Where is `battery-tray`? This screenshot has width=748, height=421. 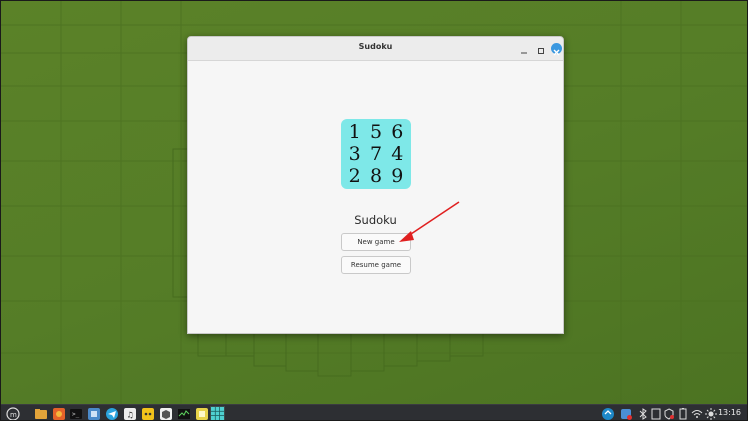
battery-tray is located at coordinates (683, 413).